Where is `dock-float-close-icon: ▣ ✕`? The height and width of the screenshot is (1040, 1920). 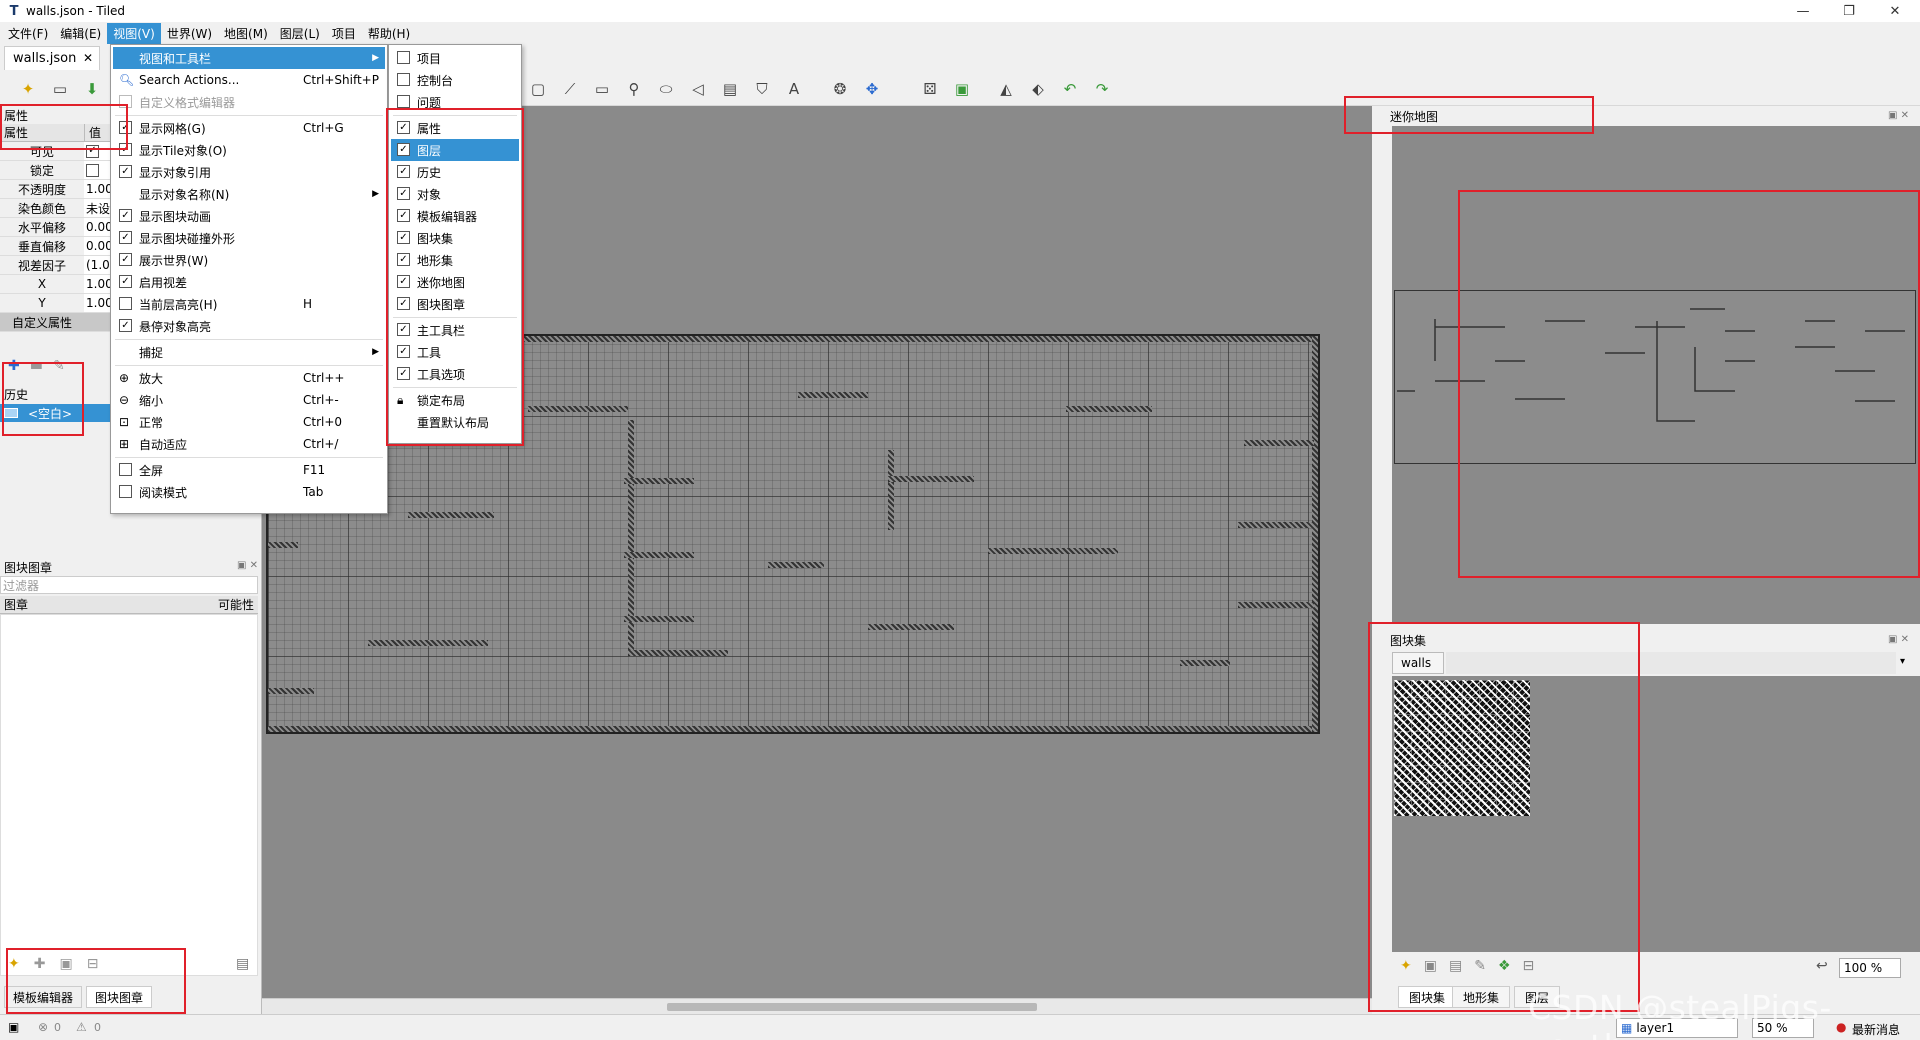 dock-float-close-icon: ▣ ✕ is located at coordinates (247, 565).